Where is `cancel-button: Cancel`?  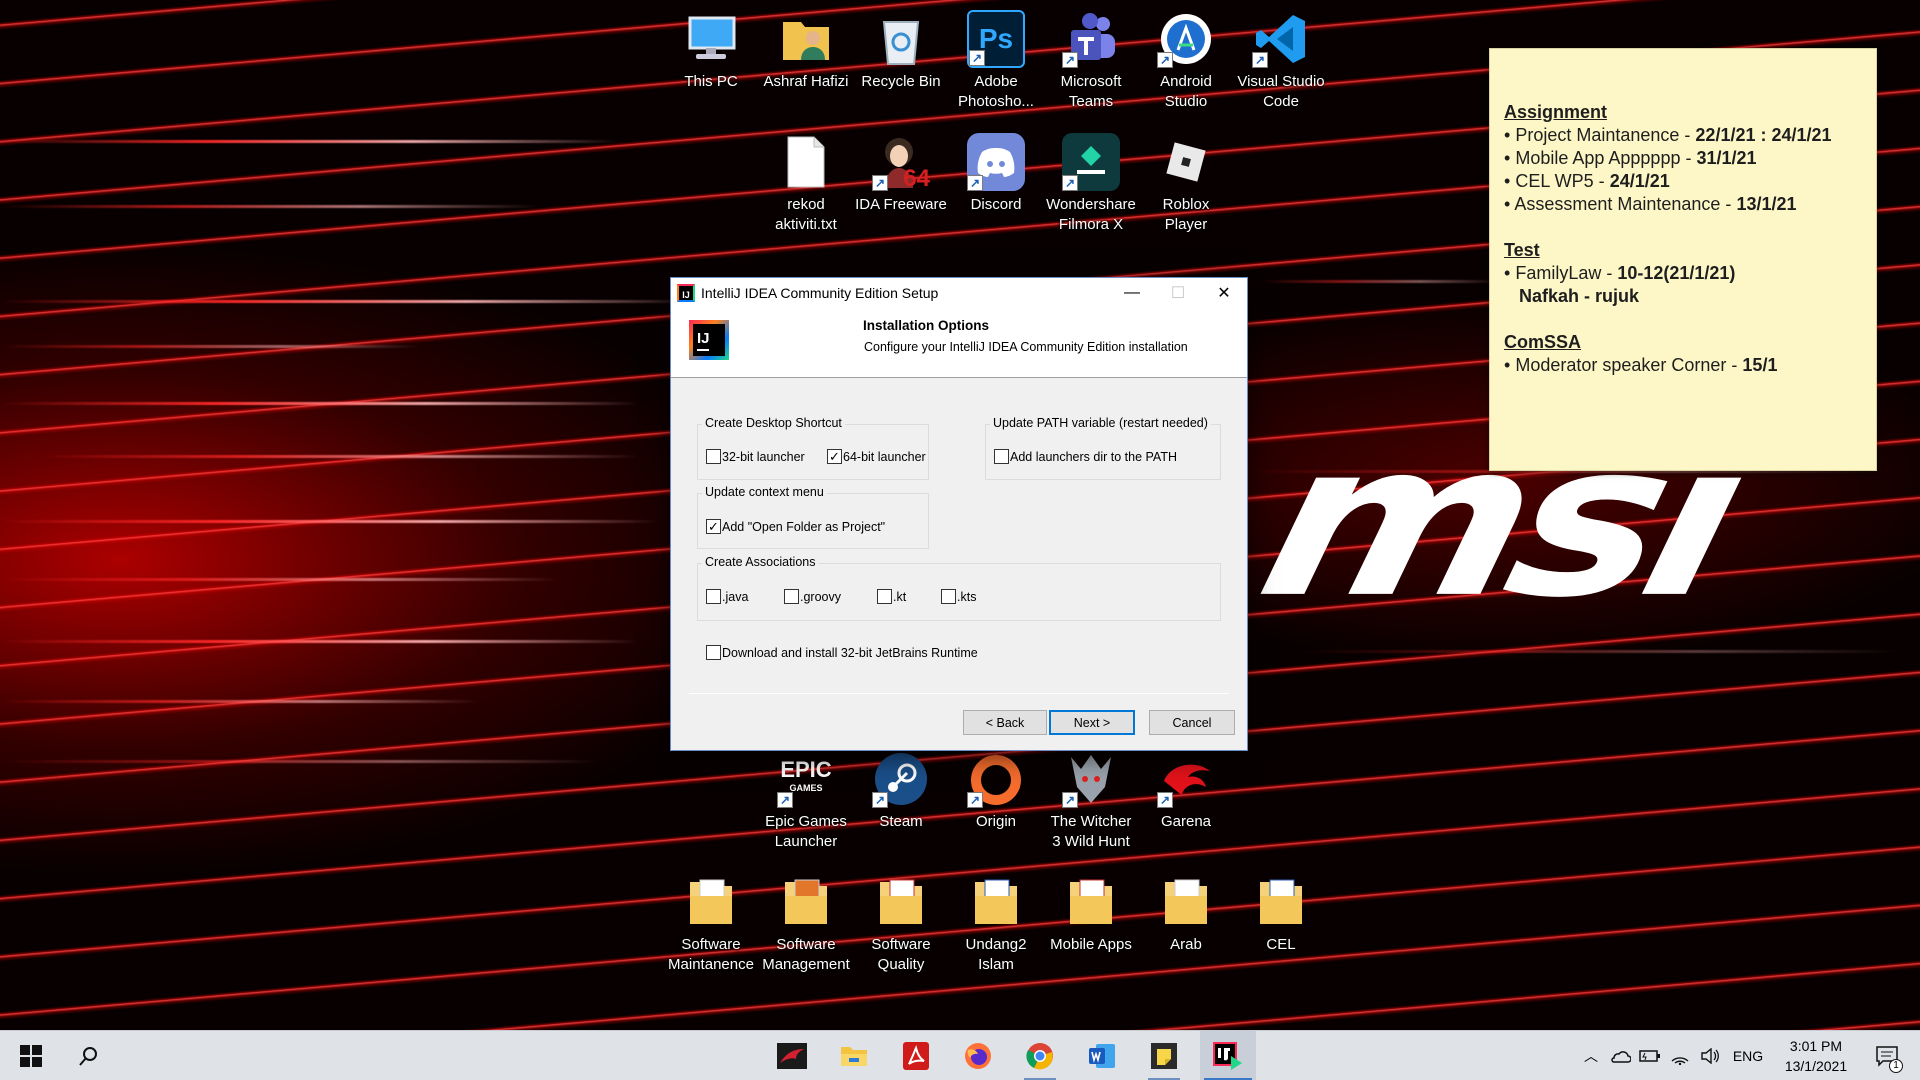 cancel-button: Cancel is located at coordinates (1192, 722).